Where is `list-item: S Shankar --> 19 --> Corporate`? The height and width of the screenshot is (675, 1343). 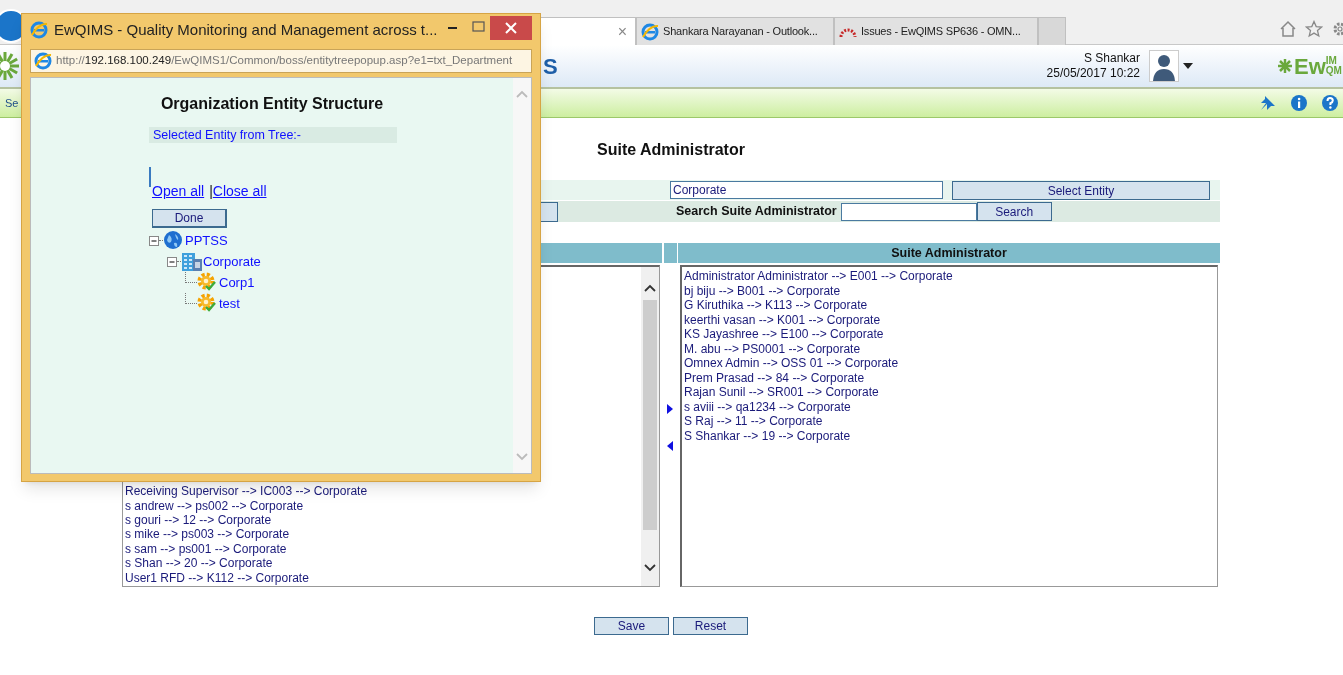 list-item: S Shankar --> 19 --> Corporate is located at coordinates (950, 435).